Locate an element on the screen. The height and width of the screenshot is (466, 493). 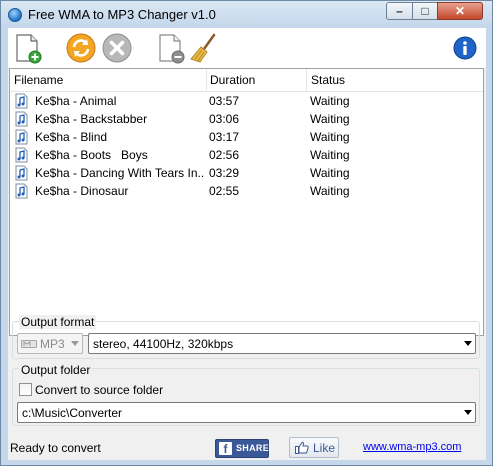
filename-cell: Ke$ha - Backstabber is located at coordinates (91, 119).